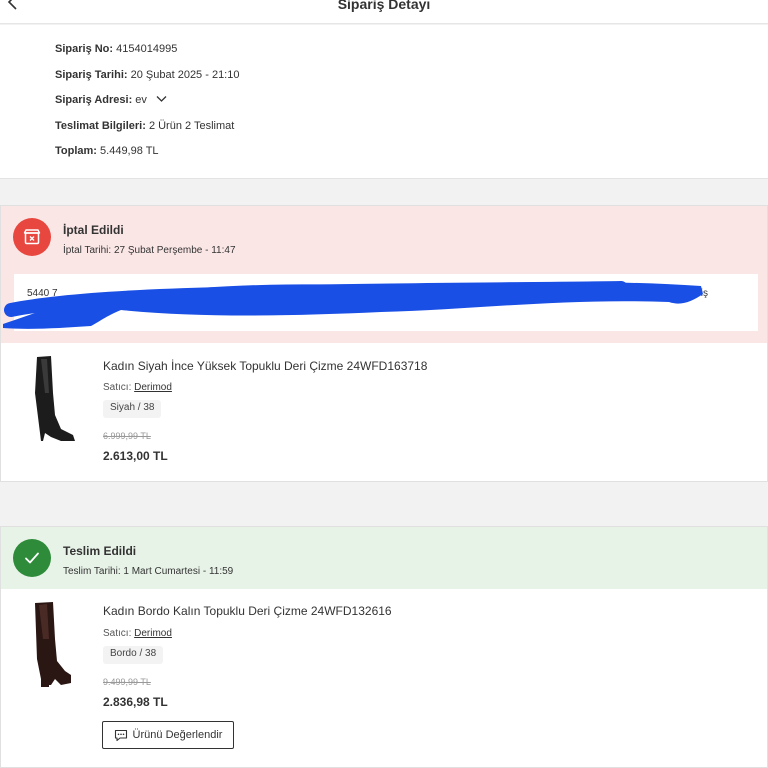 Image resolution: width=768 pixels, height=768 pixels. I want to click on order-total-row: Toplam: 5.449,98 TL, so click(107, 151).